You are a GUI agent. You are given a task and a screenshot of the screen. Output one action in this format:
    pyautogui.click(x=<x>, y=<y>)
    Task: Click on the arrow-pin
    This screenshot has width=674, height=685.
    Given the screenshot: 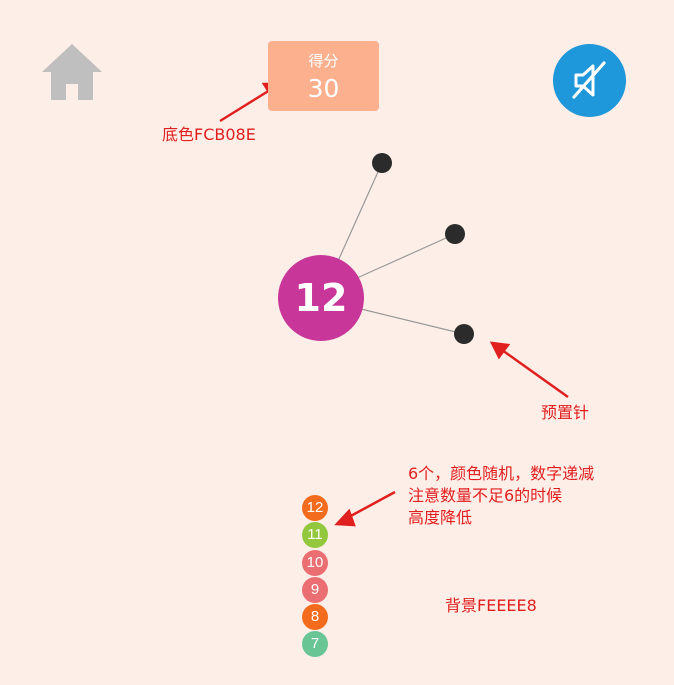 What is the action you would take?
    pyautogui.click(x=535, y=373)
    